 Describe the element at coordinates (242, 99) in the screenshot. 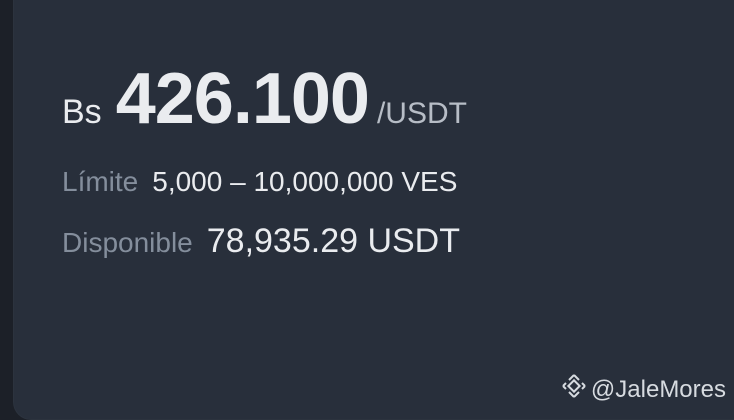

I see `price-value: 426.100` at that location.